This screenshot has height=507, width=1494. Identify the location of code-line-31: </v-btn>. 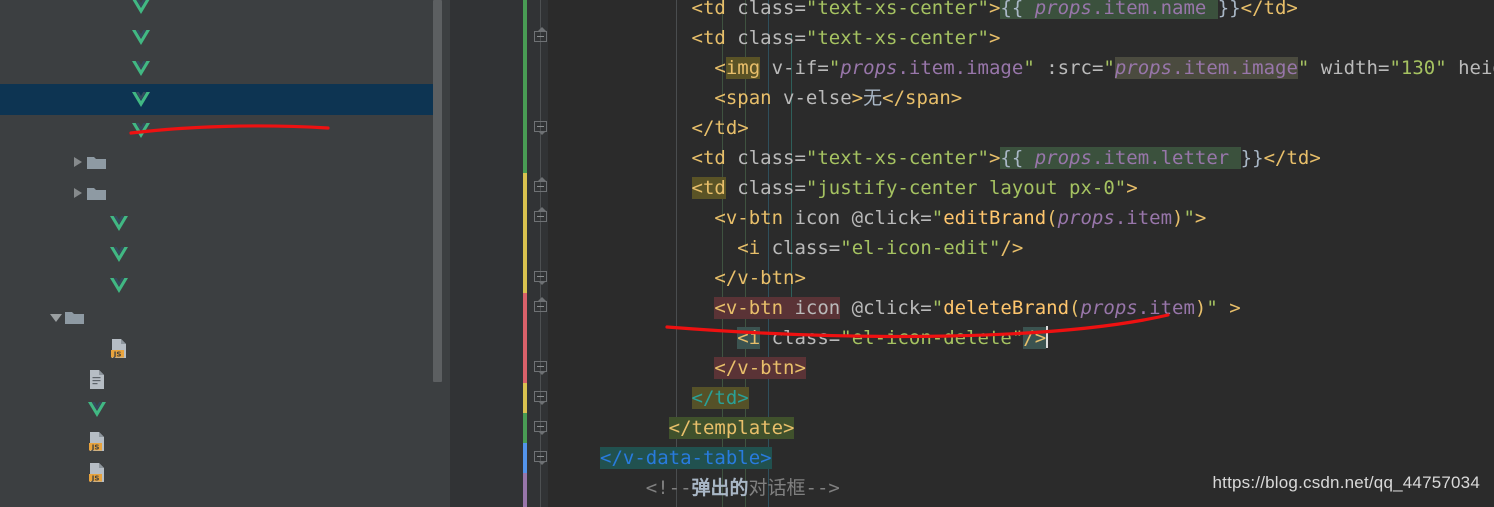
(703, 278).